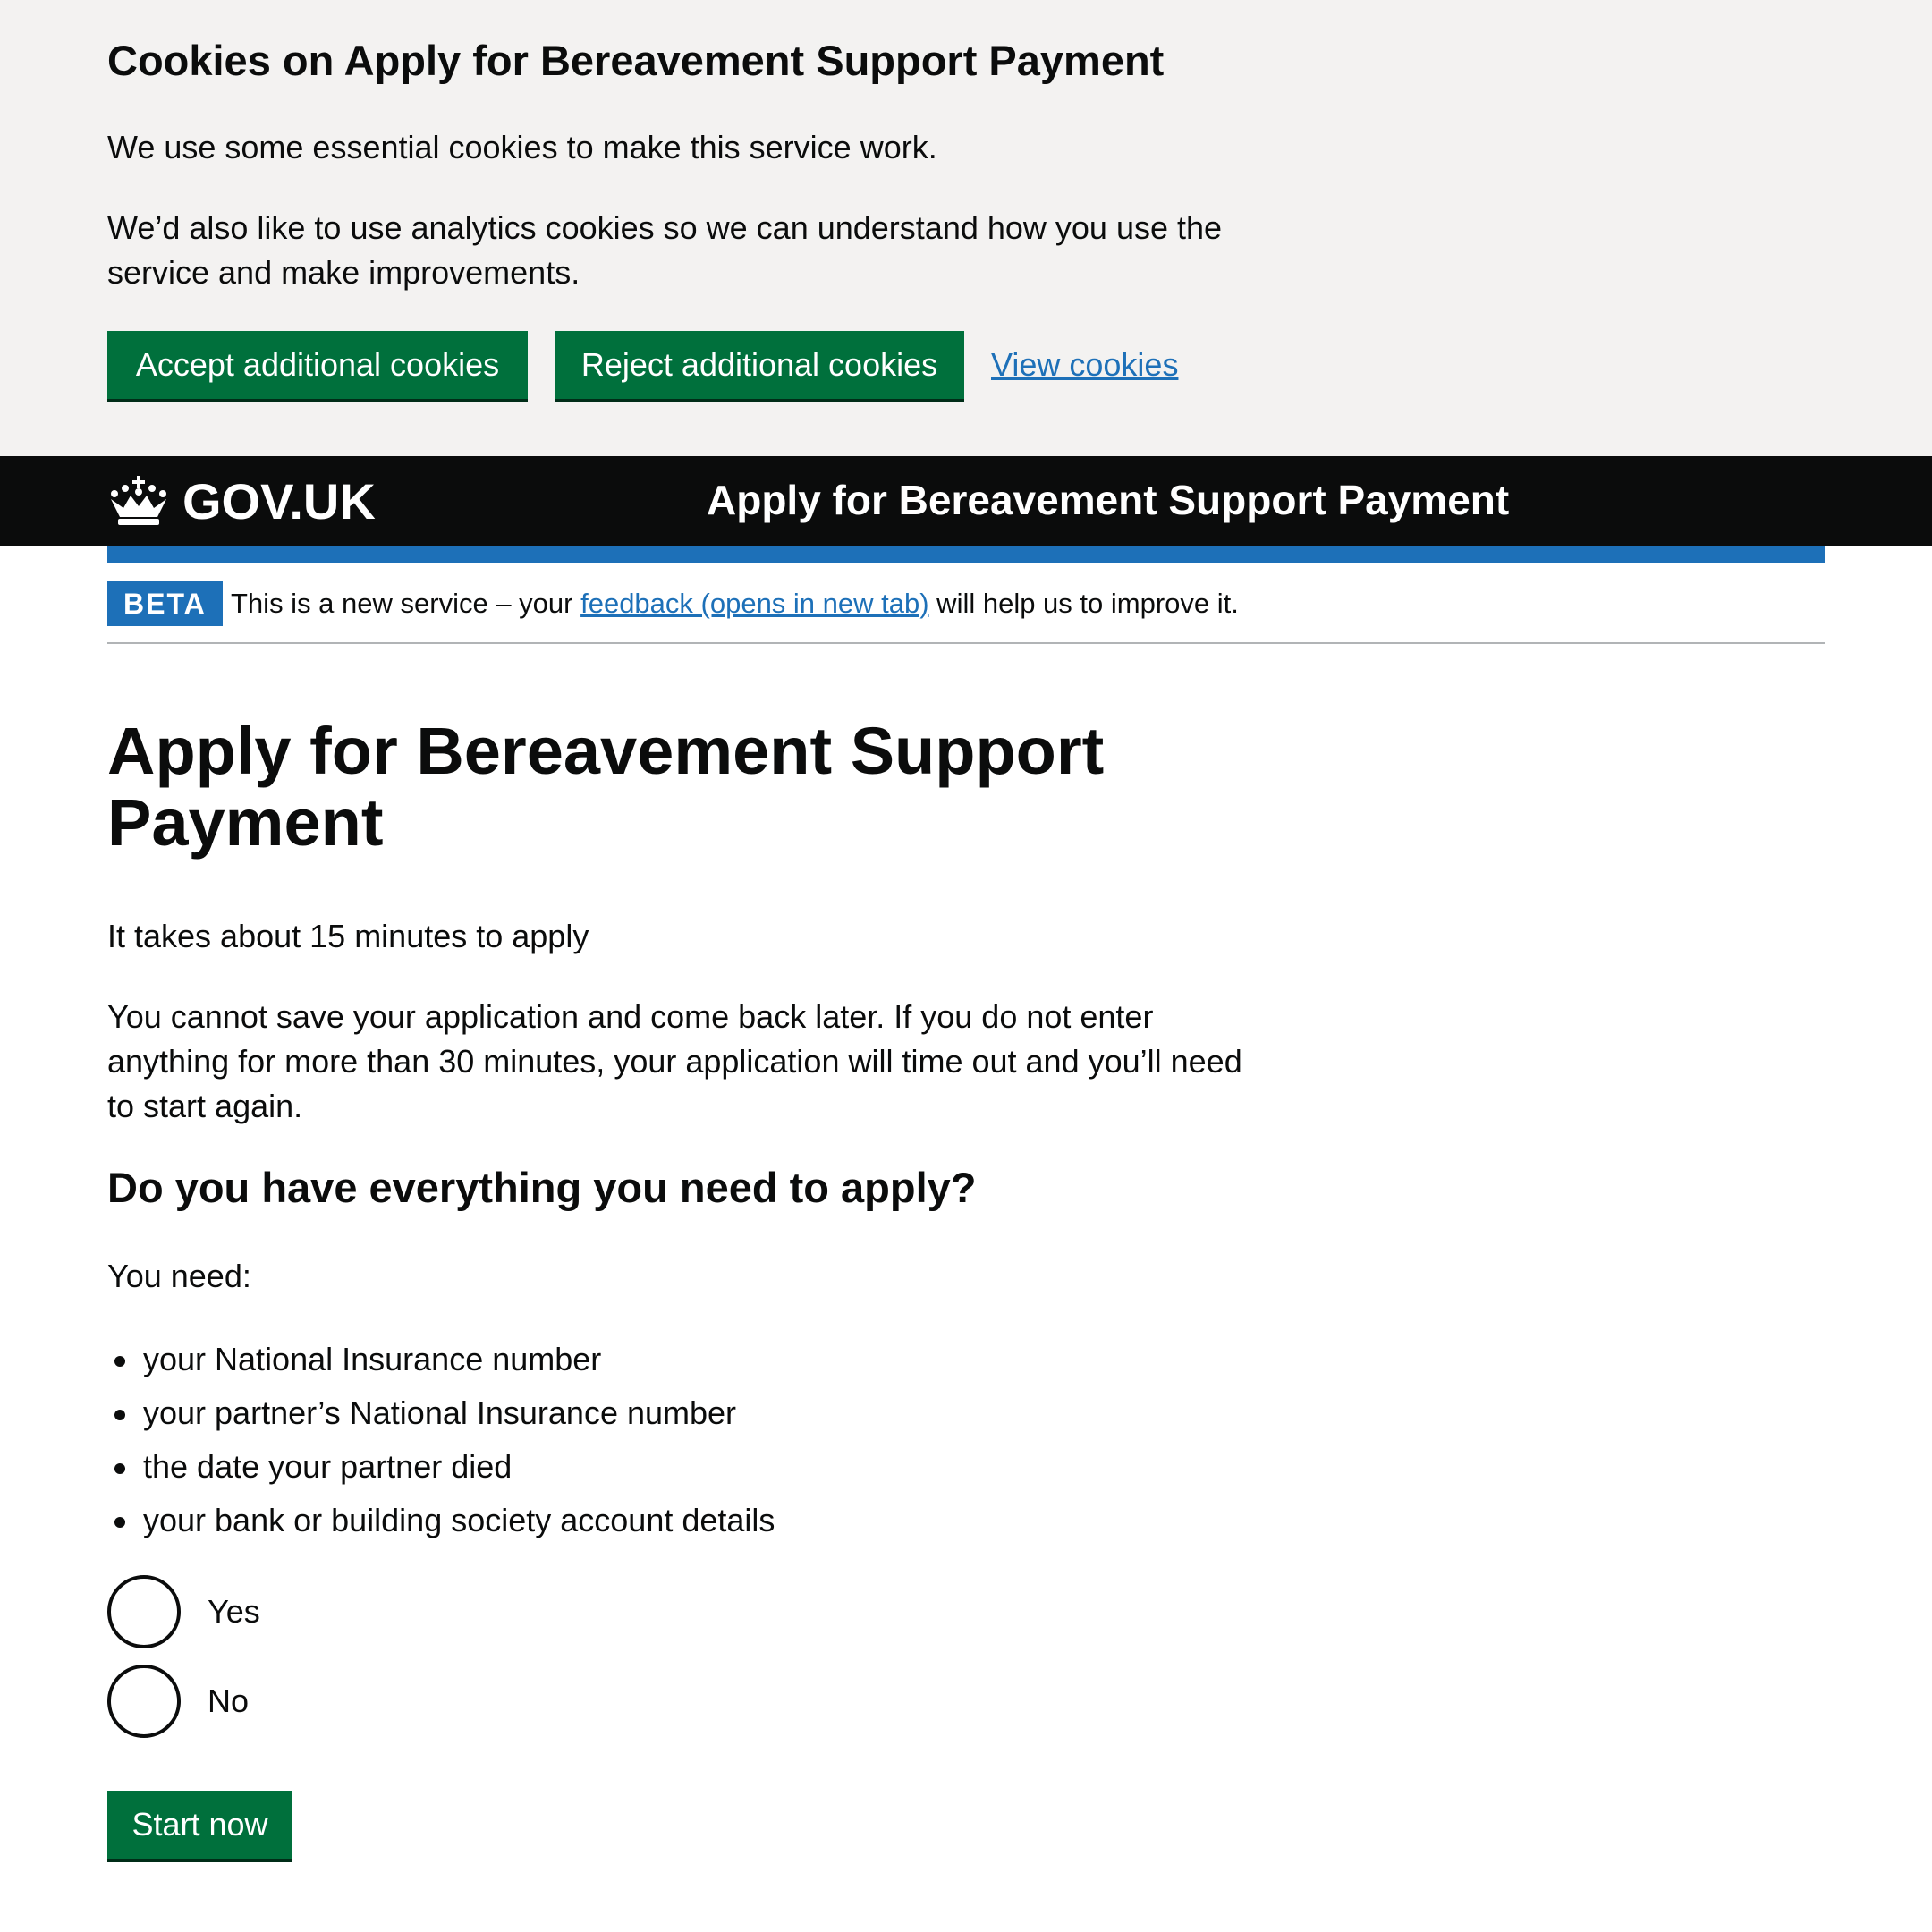 The width and height of the screenshot is (1932, 1932). I want to click on radio-yes-label: Yes, so click(234, 1612).